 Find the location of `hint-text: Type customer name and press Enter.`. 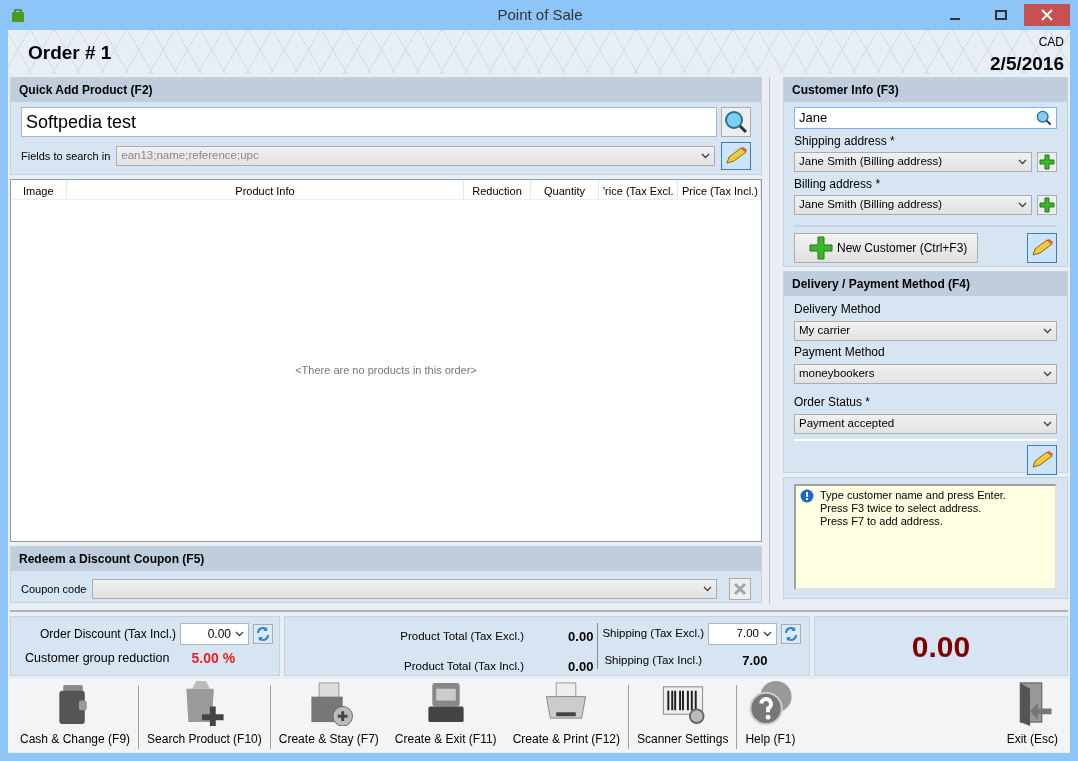

hint-text: Type customer name and press Enter. is located at coordinates (913, 495).